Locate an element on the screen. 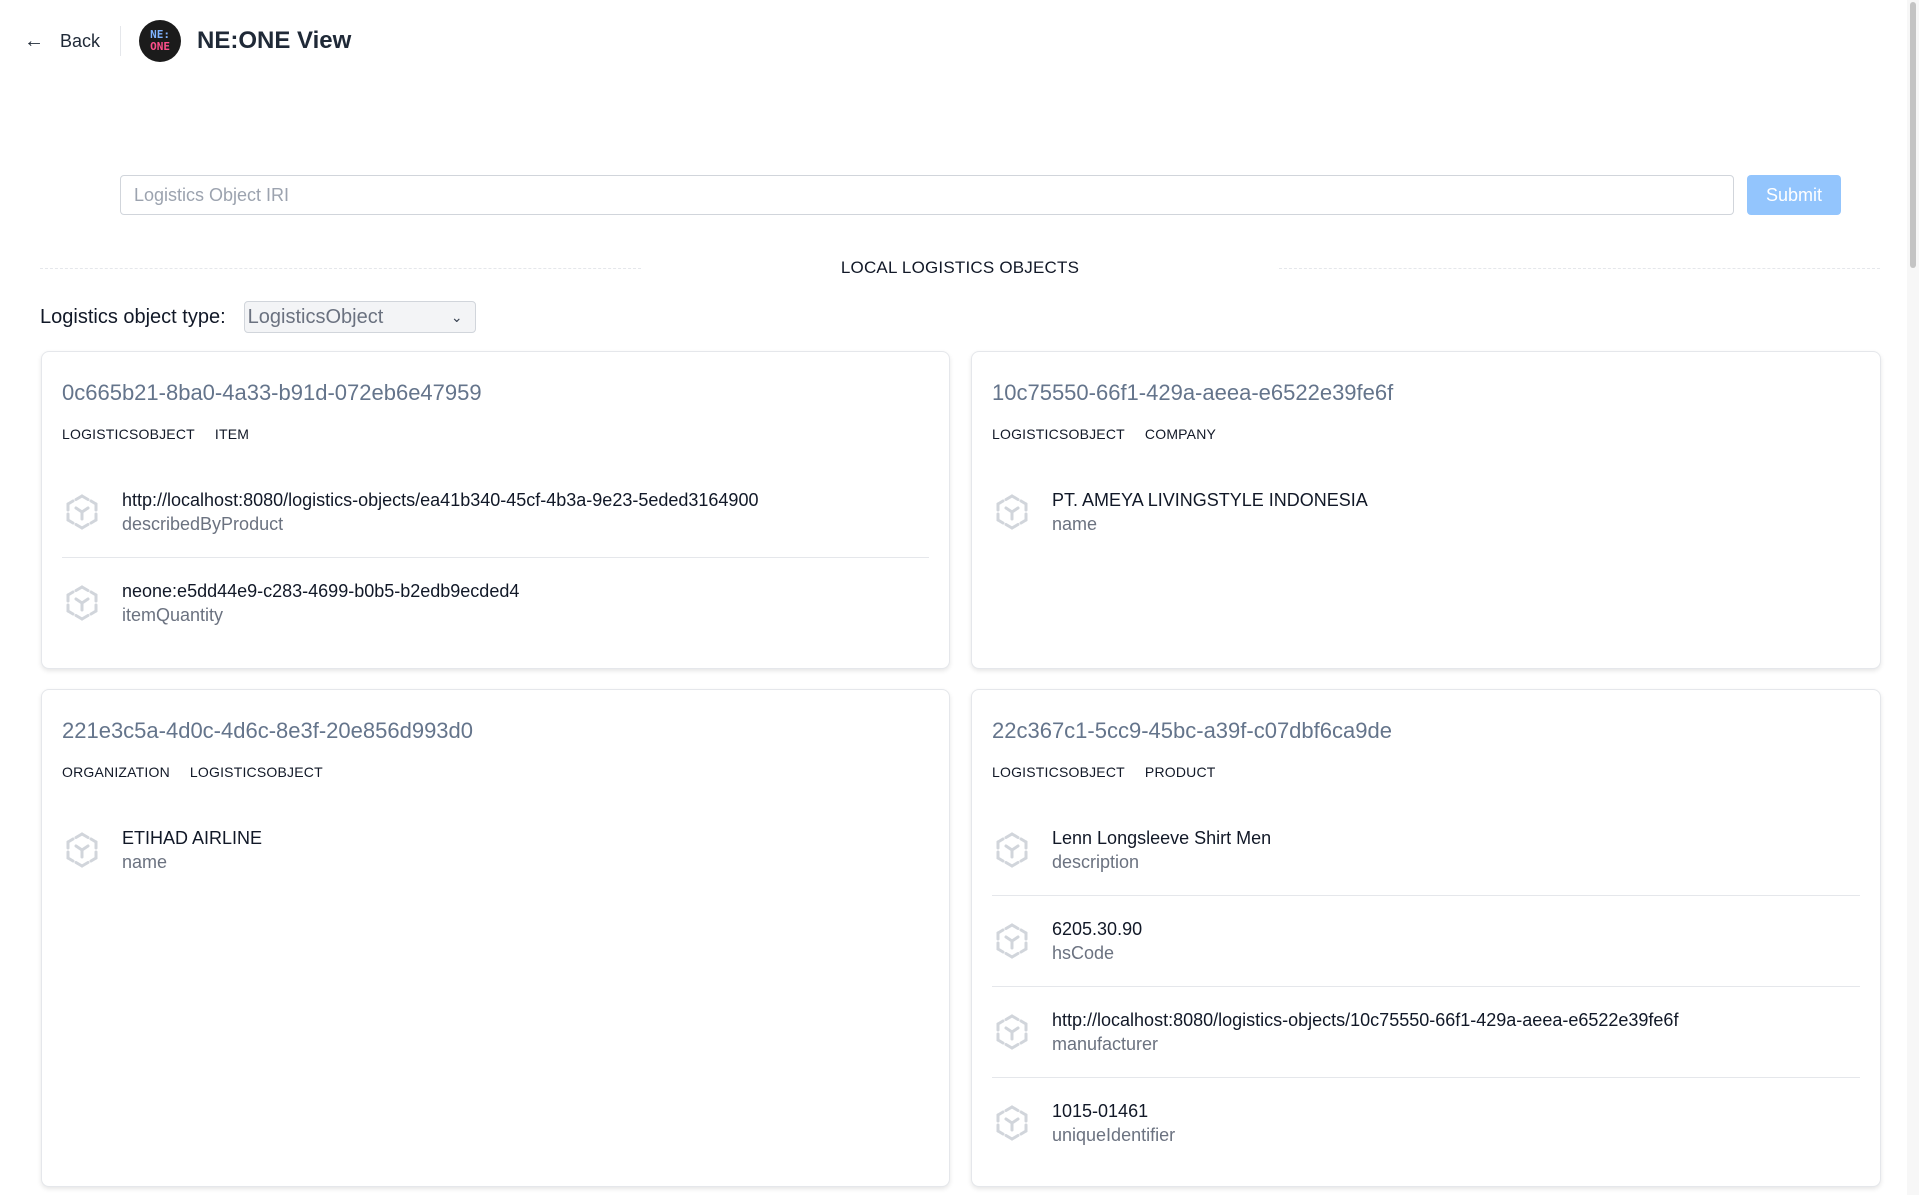 The width and height of the screenshot is (1919, 1195). property-key: hsCode is located at coordinates (1083, 953).